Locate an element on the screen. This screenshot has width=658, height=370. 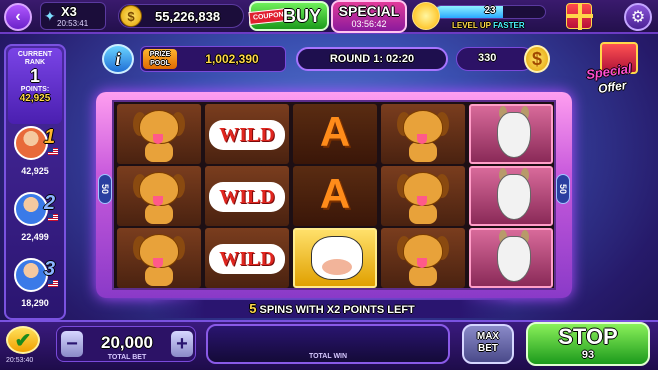
multiplier-value: X3 is located at coordinates (69, 11).